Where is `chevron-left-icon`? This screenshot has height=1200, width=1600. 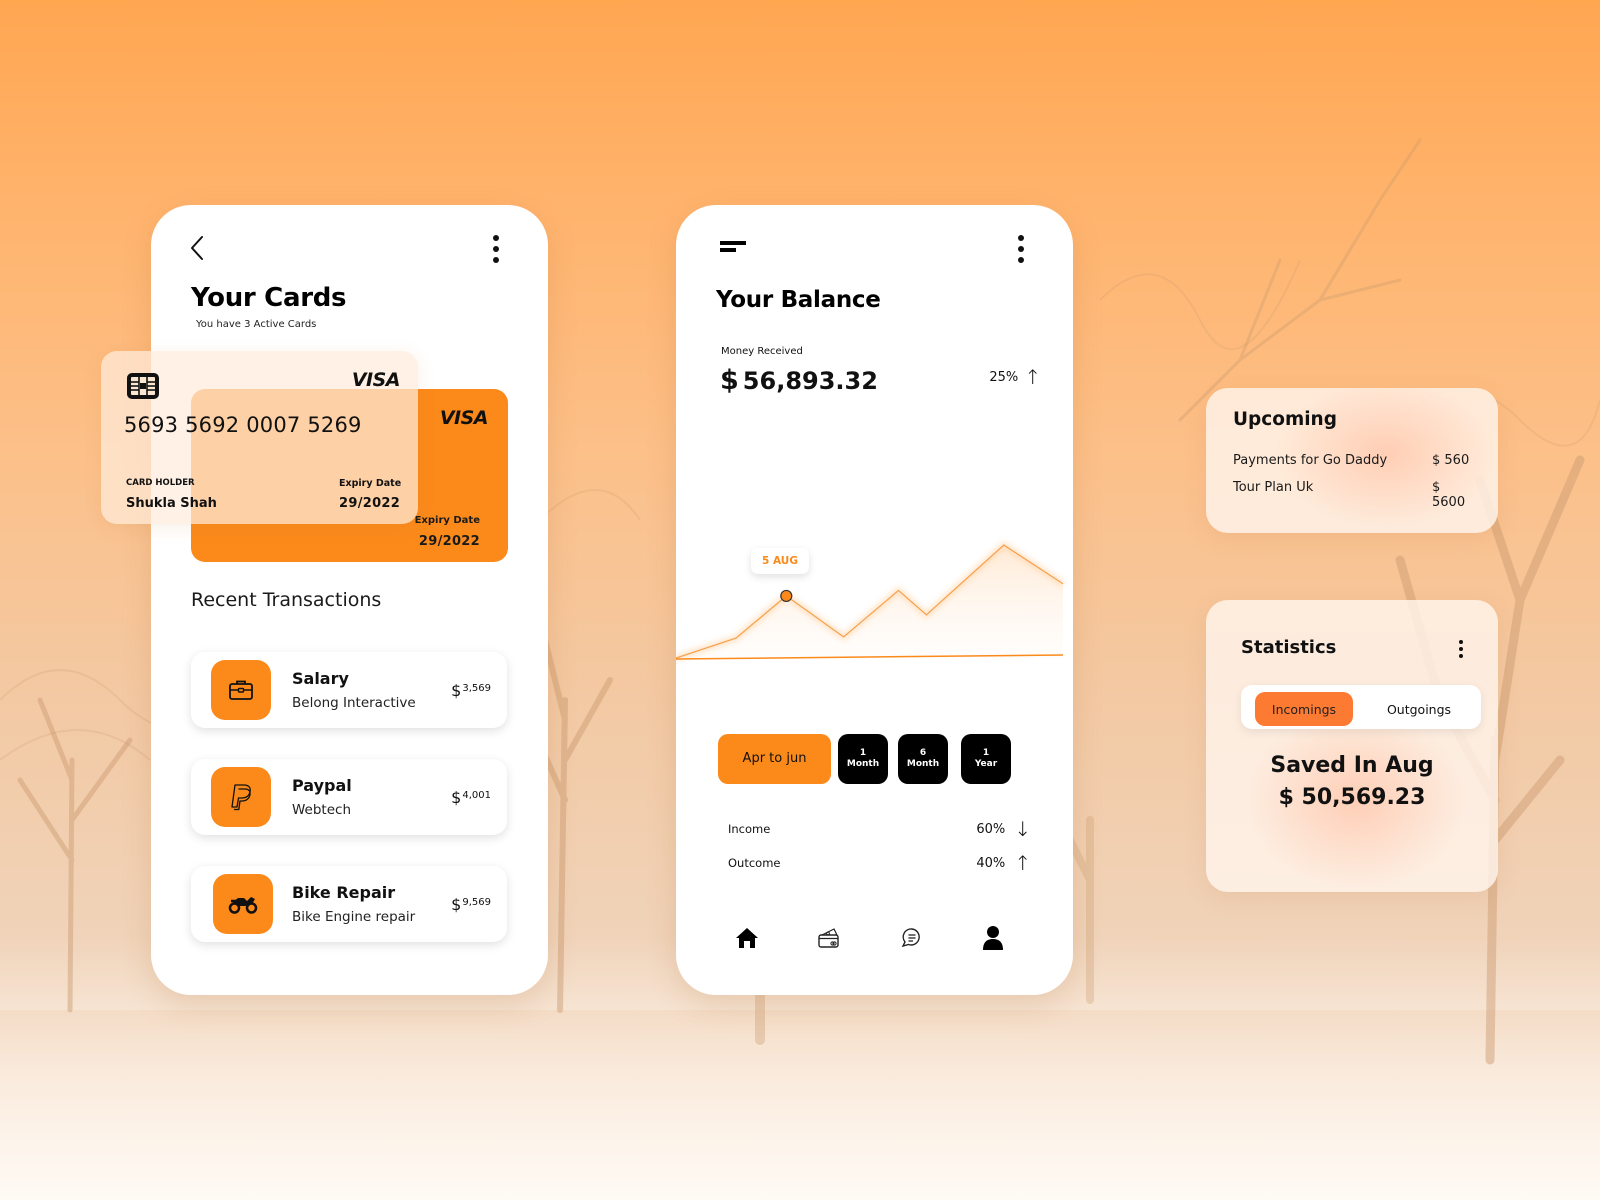
chevron-left-icon is located at coordinates (197, 248).